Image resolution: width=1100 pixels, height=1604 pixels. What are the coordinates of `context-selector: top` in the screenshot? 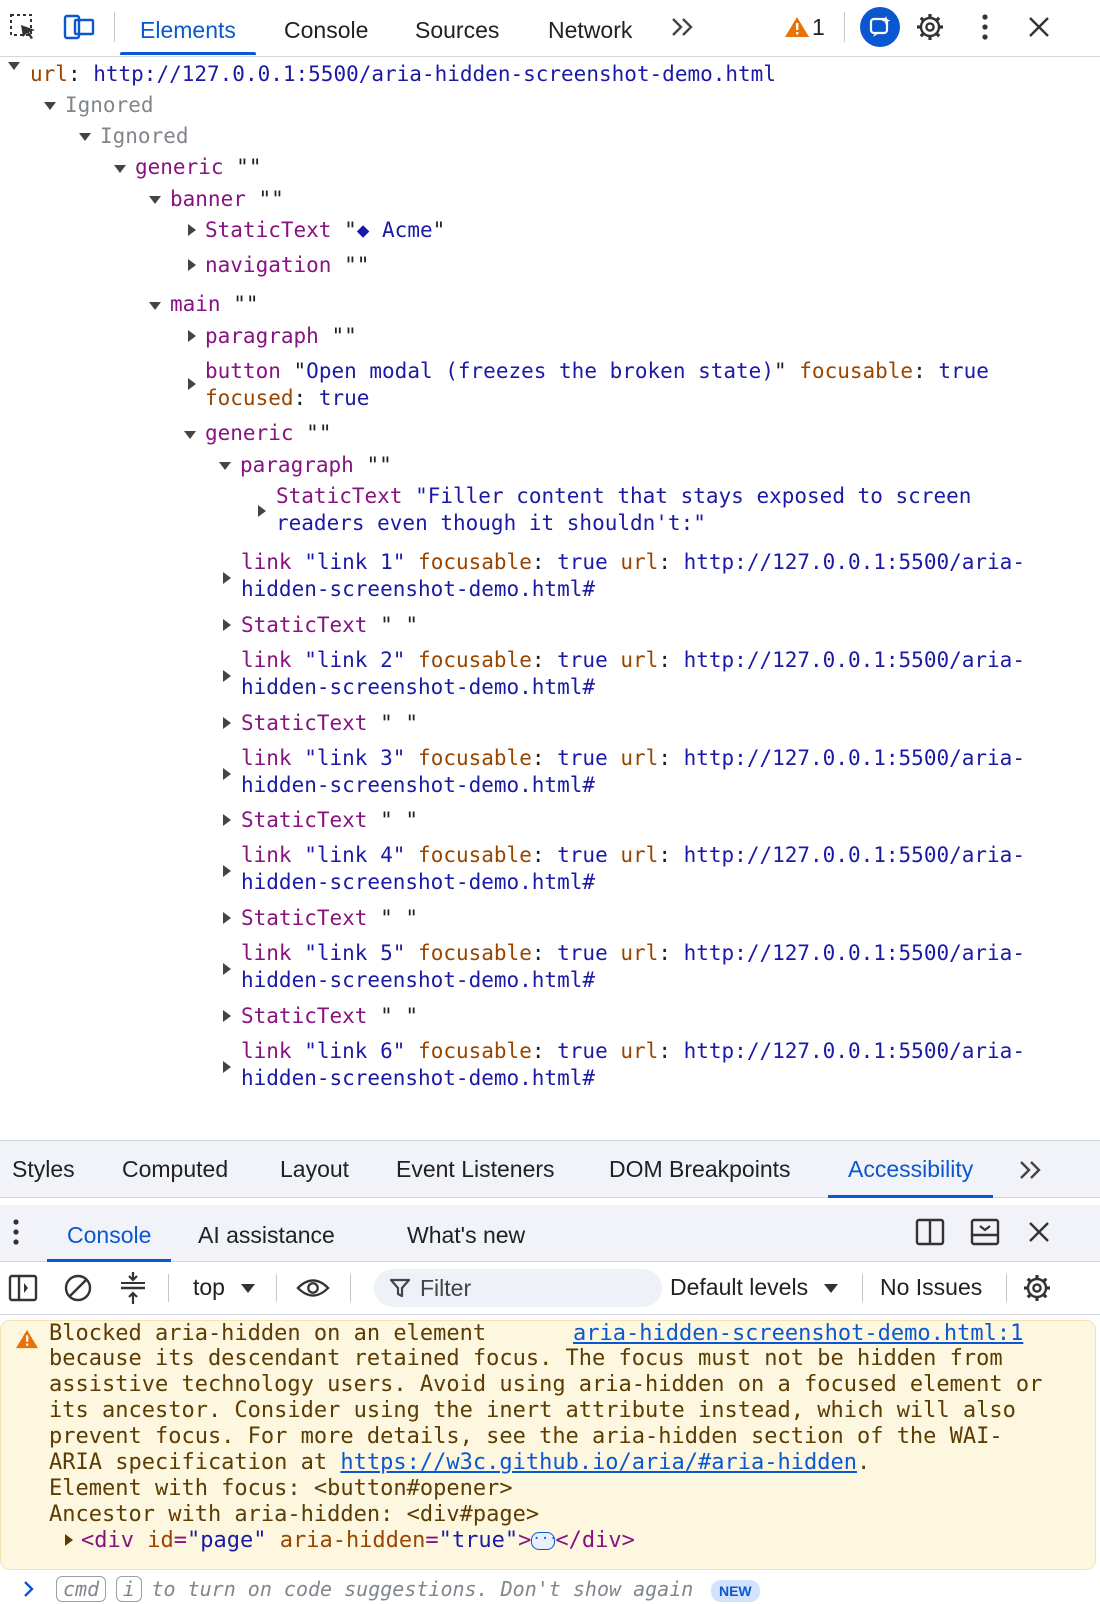 It's located at (224, 1287).